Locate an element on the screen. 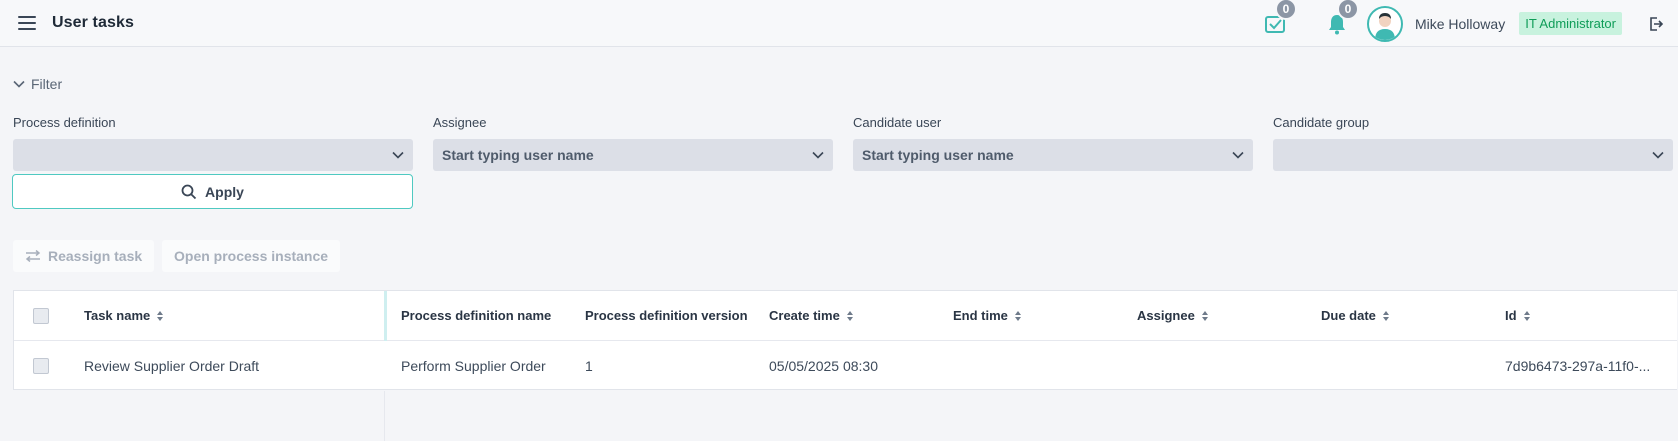 Image resolution: width=1678 pixels, height=441 pixels. column-id: Id is located at coordinates (1517, 315).